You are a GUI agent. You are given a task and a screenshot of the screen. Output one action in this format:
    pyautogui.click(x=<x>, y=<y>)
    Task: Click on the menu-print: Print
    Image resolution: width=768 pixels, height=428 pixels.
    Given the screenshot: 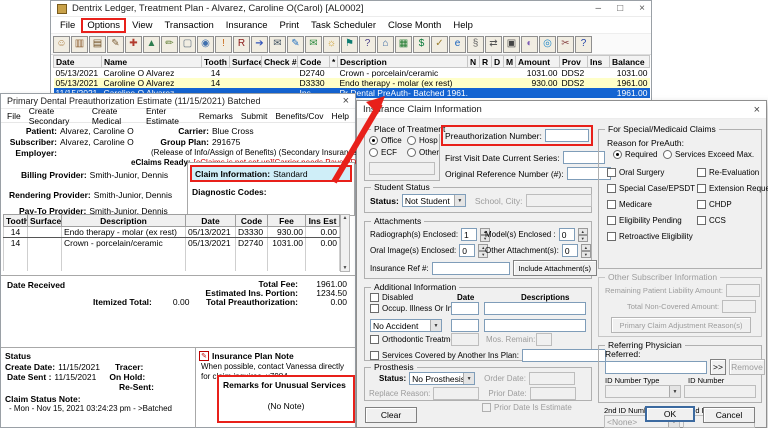 What is the action you would take?
    pyautogui.click(x=290, y=25)
    